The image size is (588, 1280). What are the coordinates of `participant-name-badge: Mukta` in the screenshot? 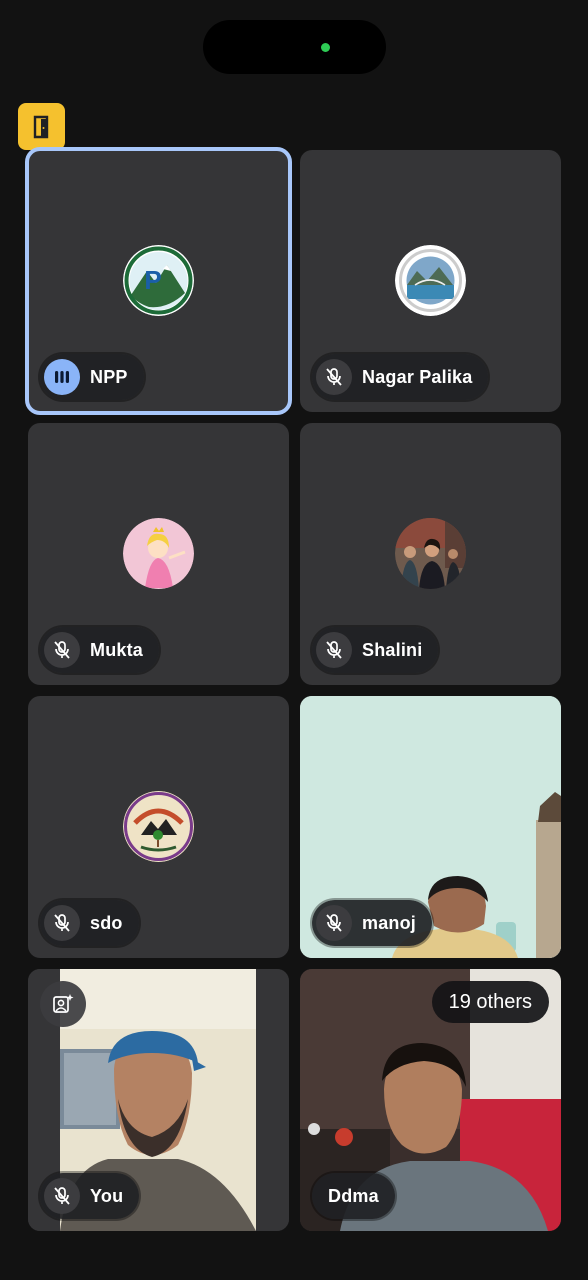 It's located at (100, 650).